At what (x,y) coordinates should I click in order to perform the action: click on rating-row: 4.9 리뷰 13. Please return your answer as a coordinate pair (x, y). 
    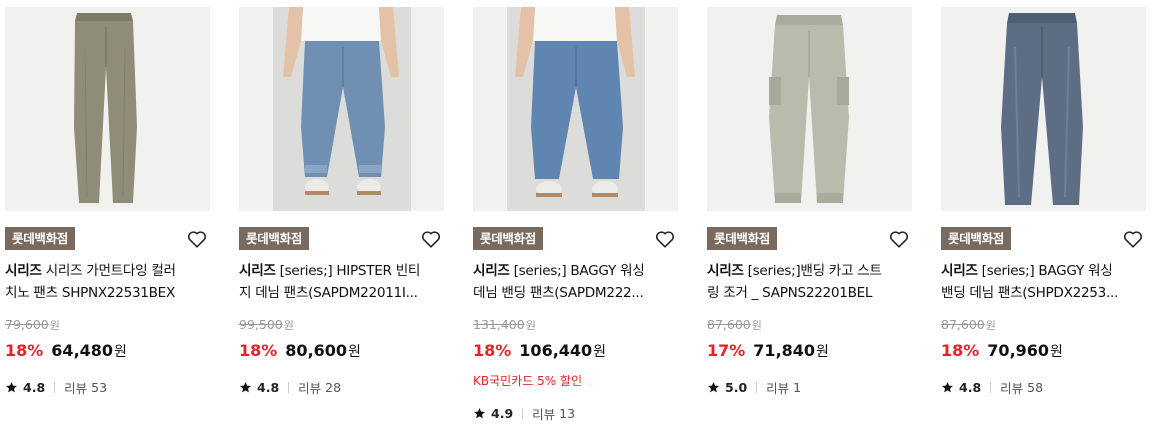
    Looking at the image, I should click on (524, 413).